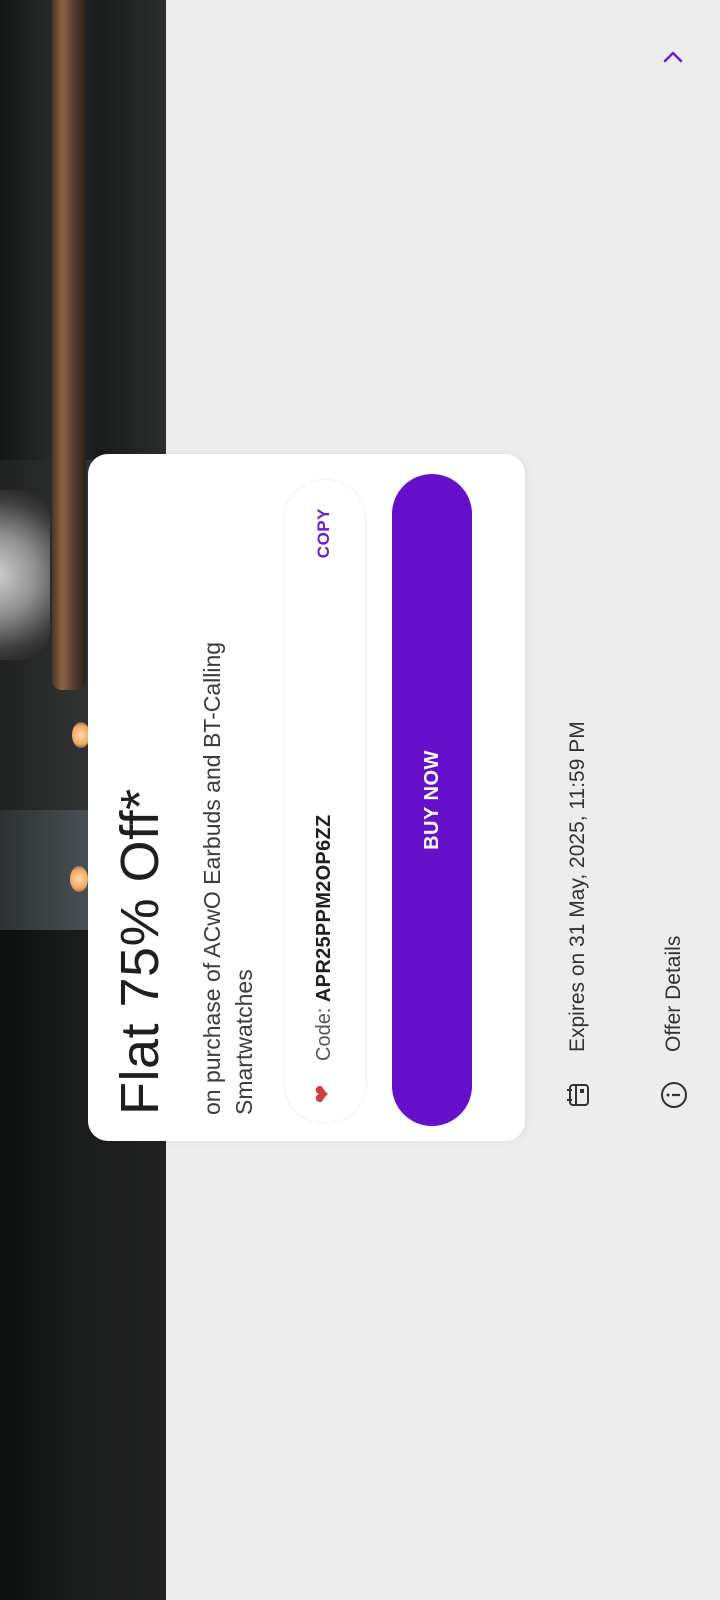 The height and width of the screenshot is (1600, 720). What do you see at coordinates (674, 555) in the screenshot?
I see `offer-details-row: Offer Details` at bounding box center [674, 555].